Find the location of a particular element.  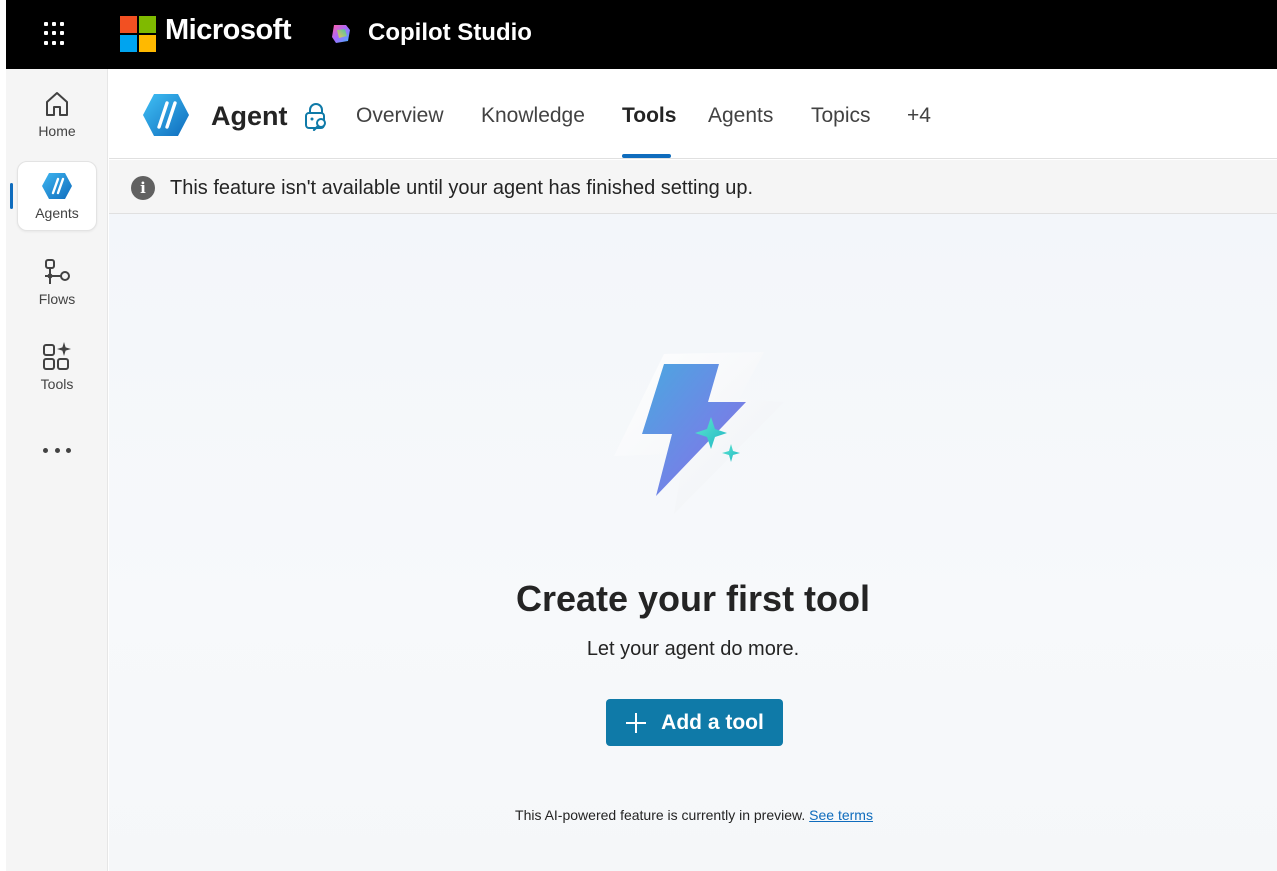

tab-topics: Topics is located at coordinates (841, 116).